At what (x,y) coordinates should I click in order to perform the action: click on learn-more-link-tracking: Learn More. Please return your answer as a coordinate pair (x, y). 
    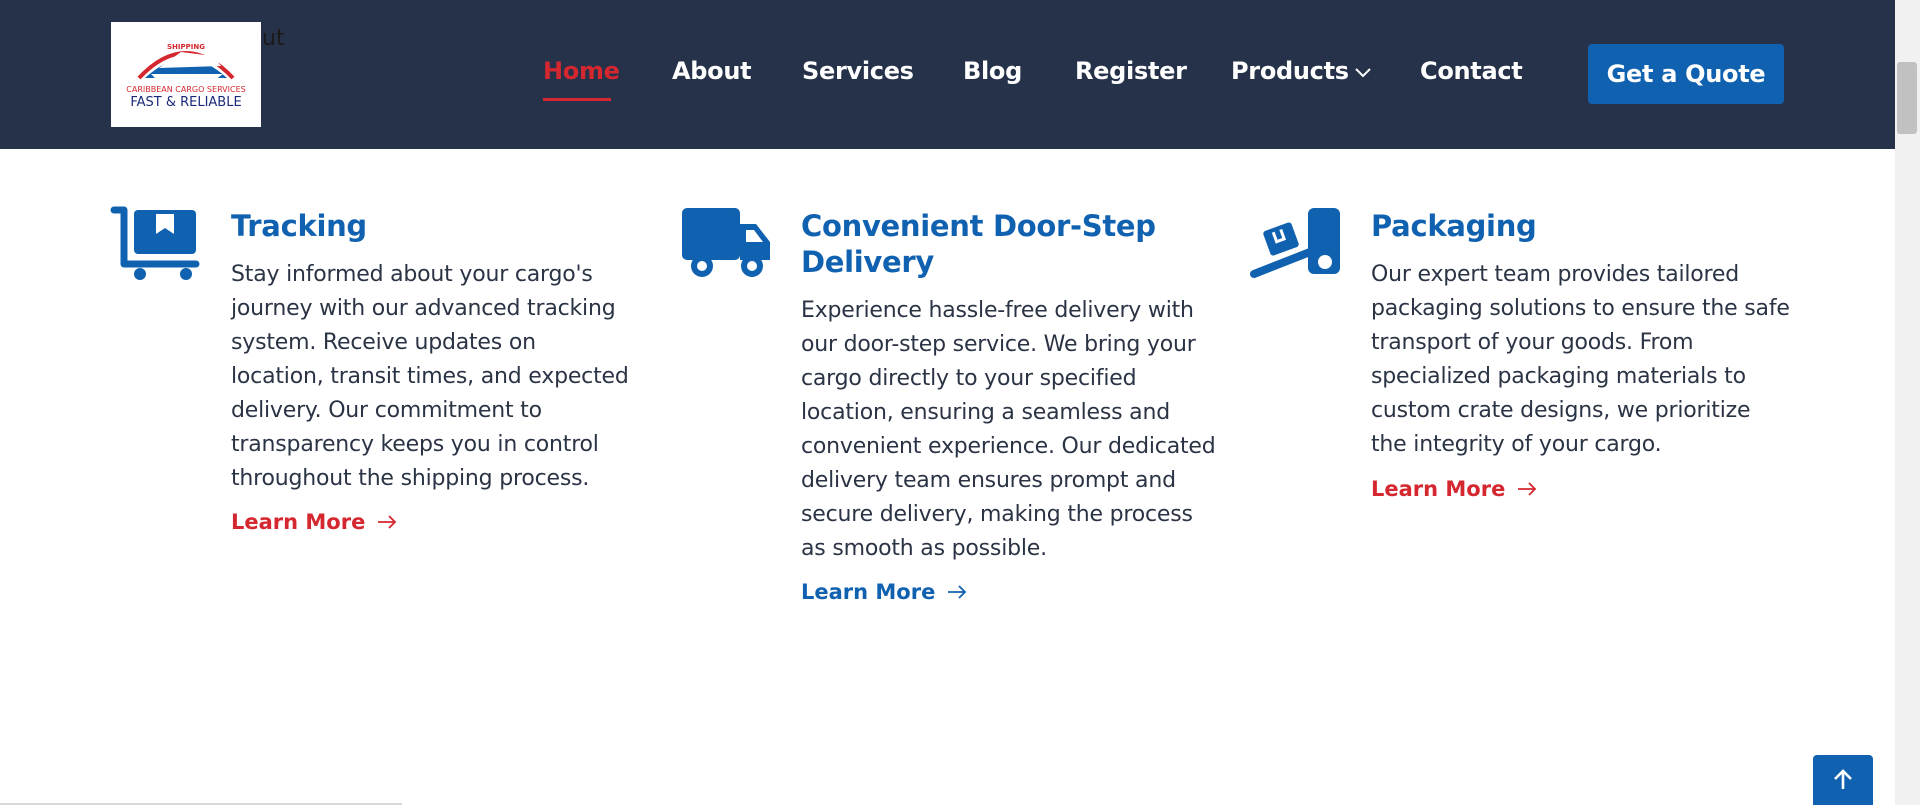
    Looking at the image, I should click on (314, 522).